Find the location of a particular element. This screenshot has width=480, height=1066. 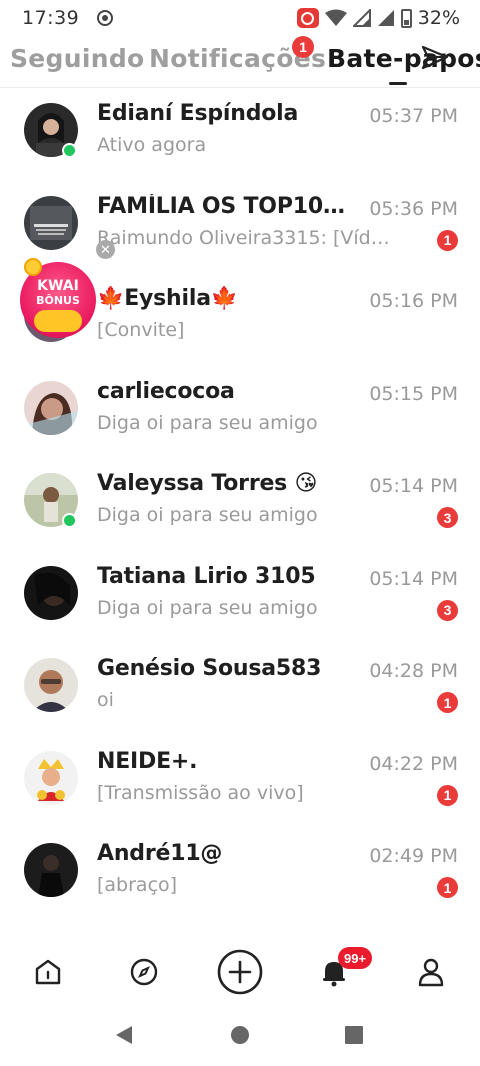

chat-row: NEIDE+. [Transmissão ao vivo] 04:22 PM 1 is located at coordinates (240, 782).